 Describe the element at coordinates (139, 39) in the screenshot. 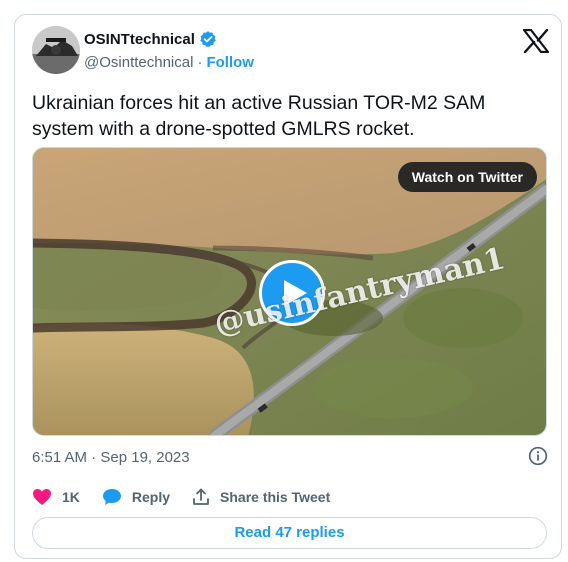

I see `author-name: OSINTtechnical` at that location.